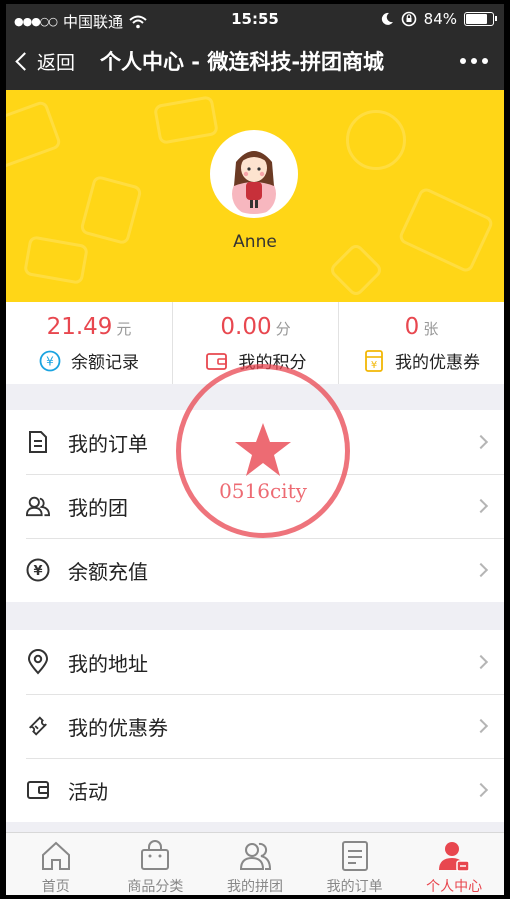  I want to click on avatar, so click(254, 174).